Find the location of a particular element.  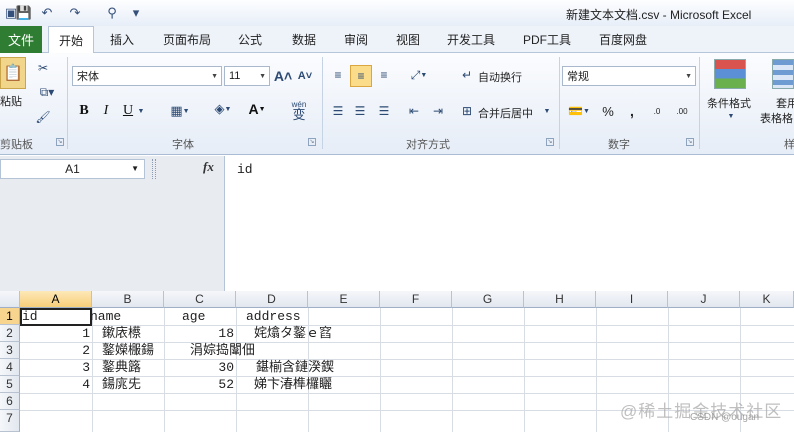

row-header-1: 1 is located at coordinates (10, 316).